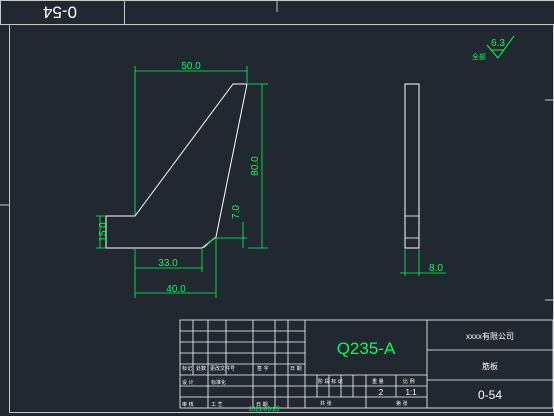  I want to click on roughness-prefix: 全部, so click(479, 56).